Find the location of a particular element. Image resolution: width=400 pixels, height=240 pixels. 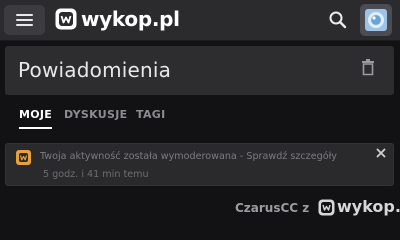

search-button is located at coordinates (338, 20).